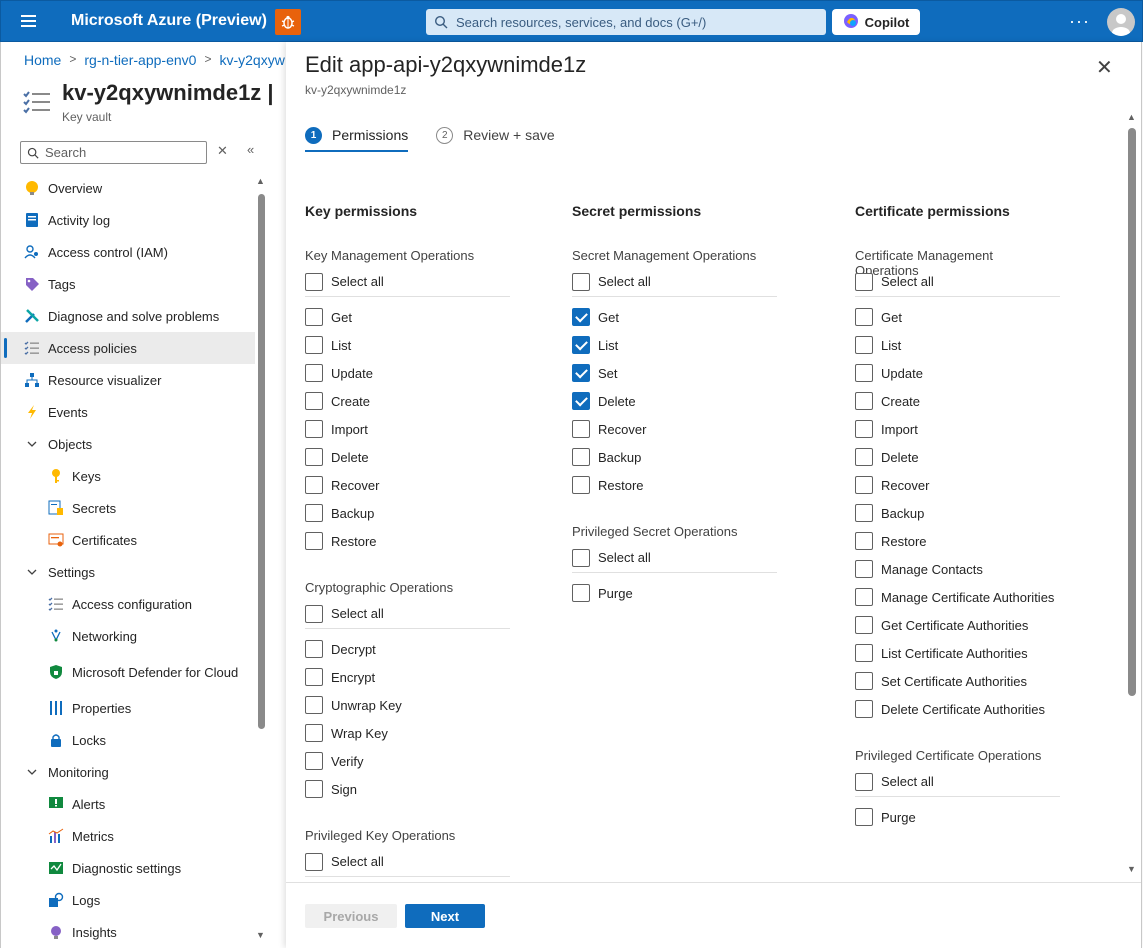 The image size is (1143, 948). What do you see at coordinates (128, 284) in the screenshot?
I see `sidebar-item-tags: Tags` at bounding box center [128, 284].